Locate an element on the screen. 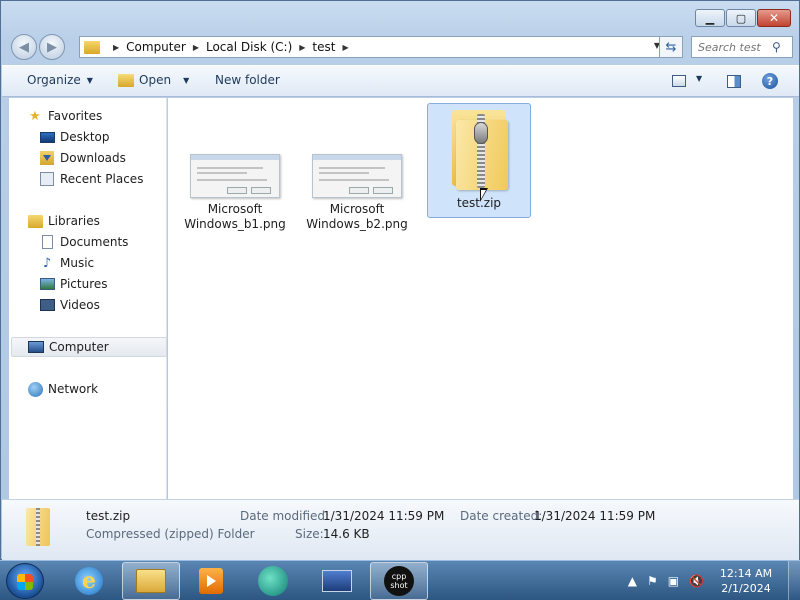 The height and width of the screenshot is (600, 800). back-arrow-icon: ◀ is located at coordinates (24, 47).